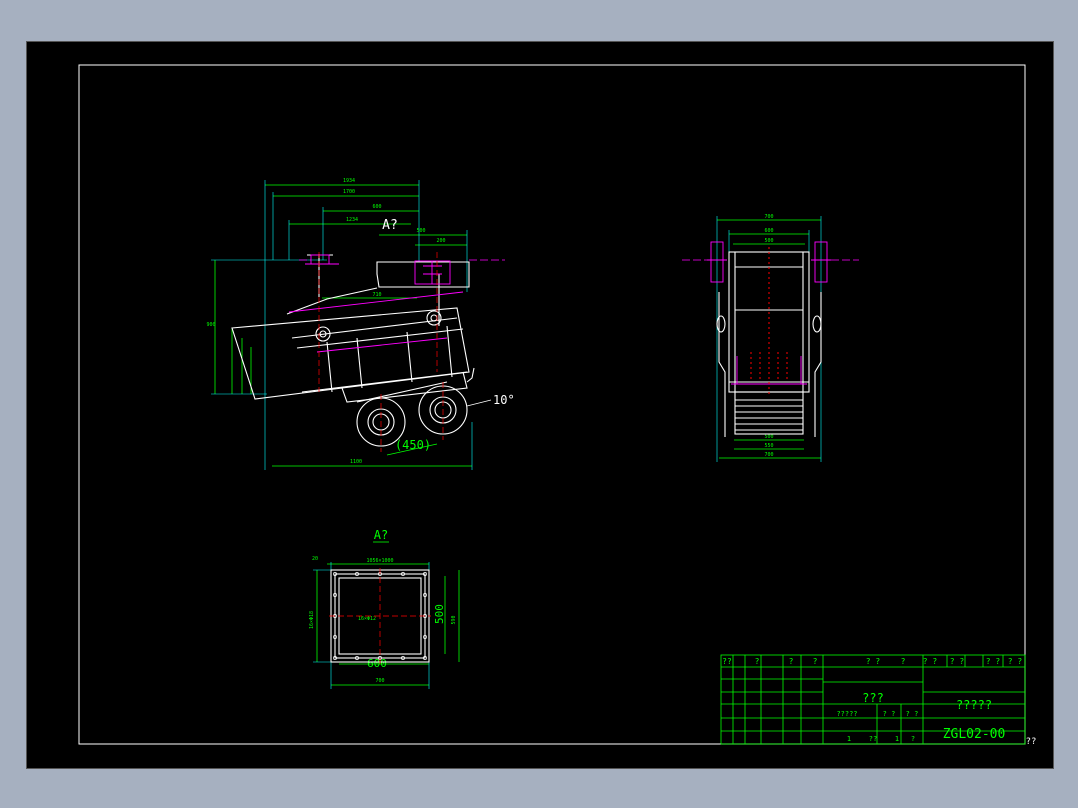  I want to click on side-view-centerlines, so click(381, 352).